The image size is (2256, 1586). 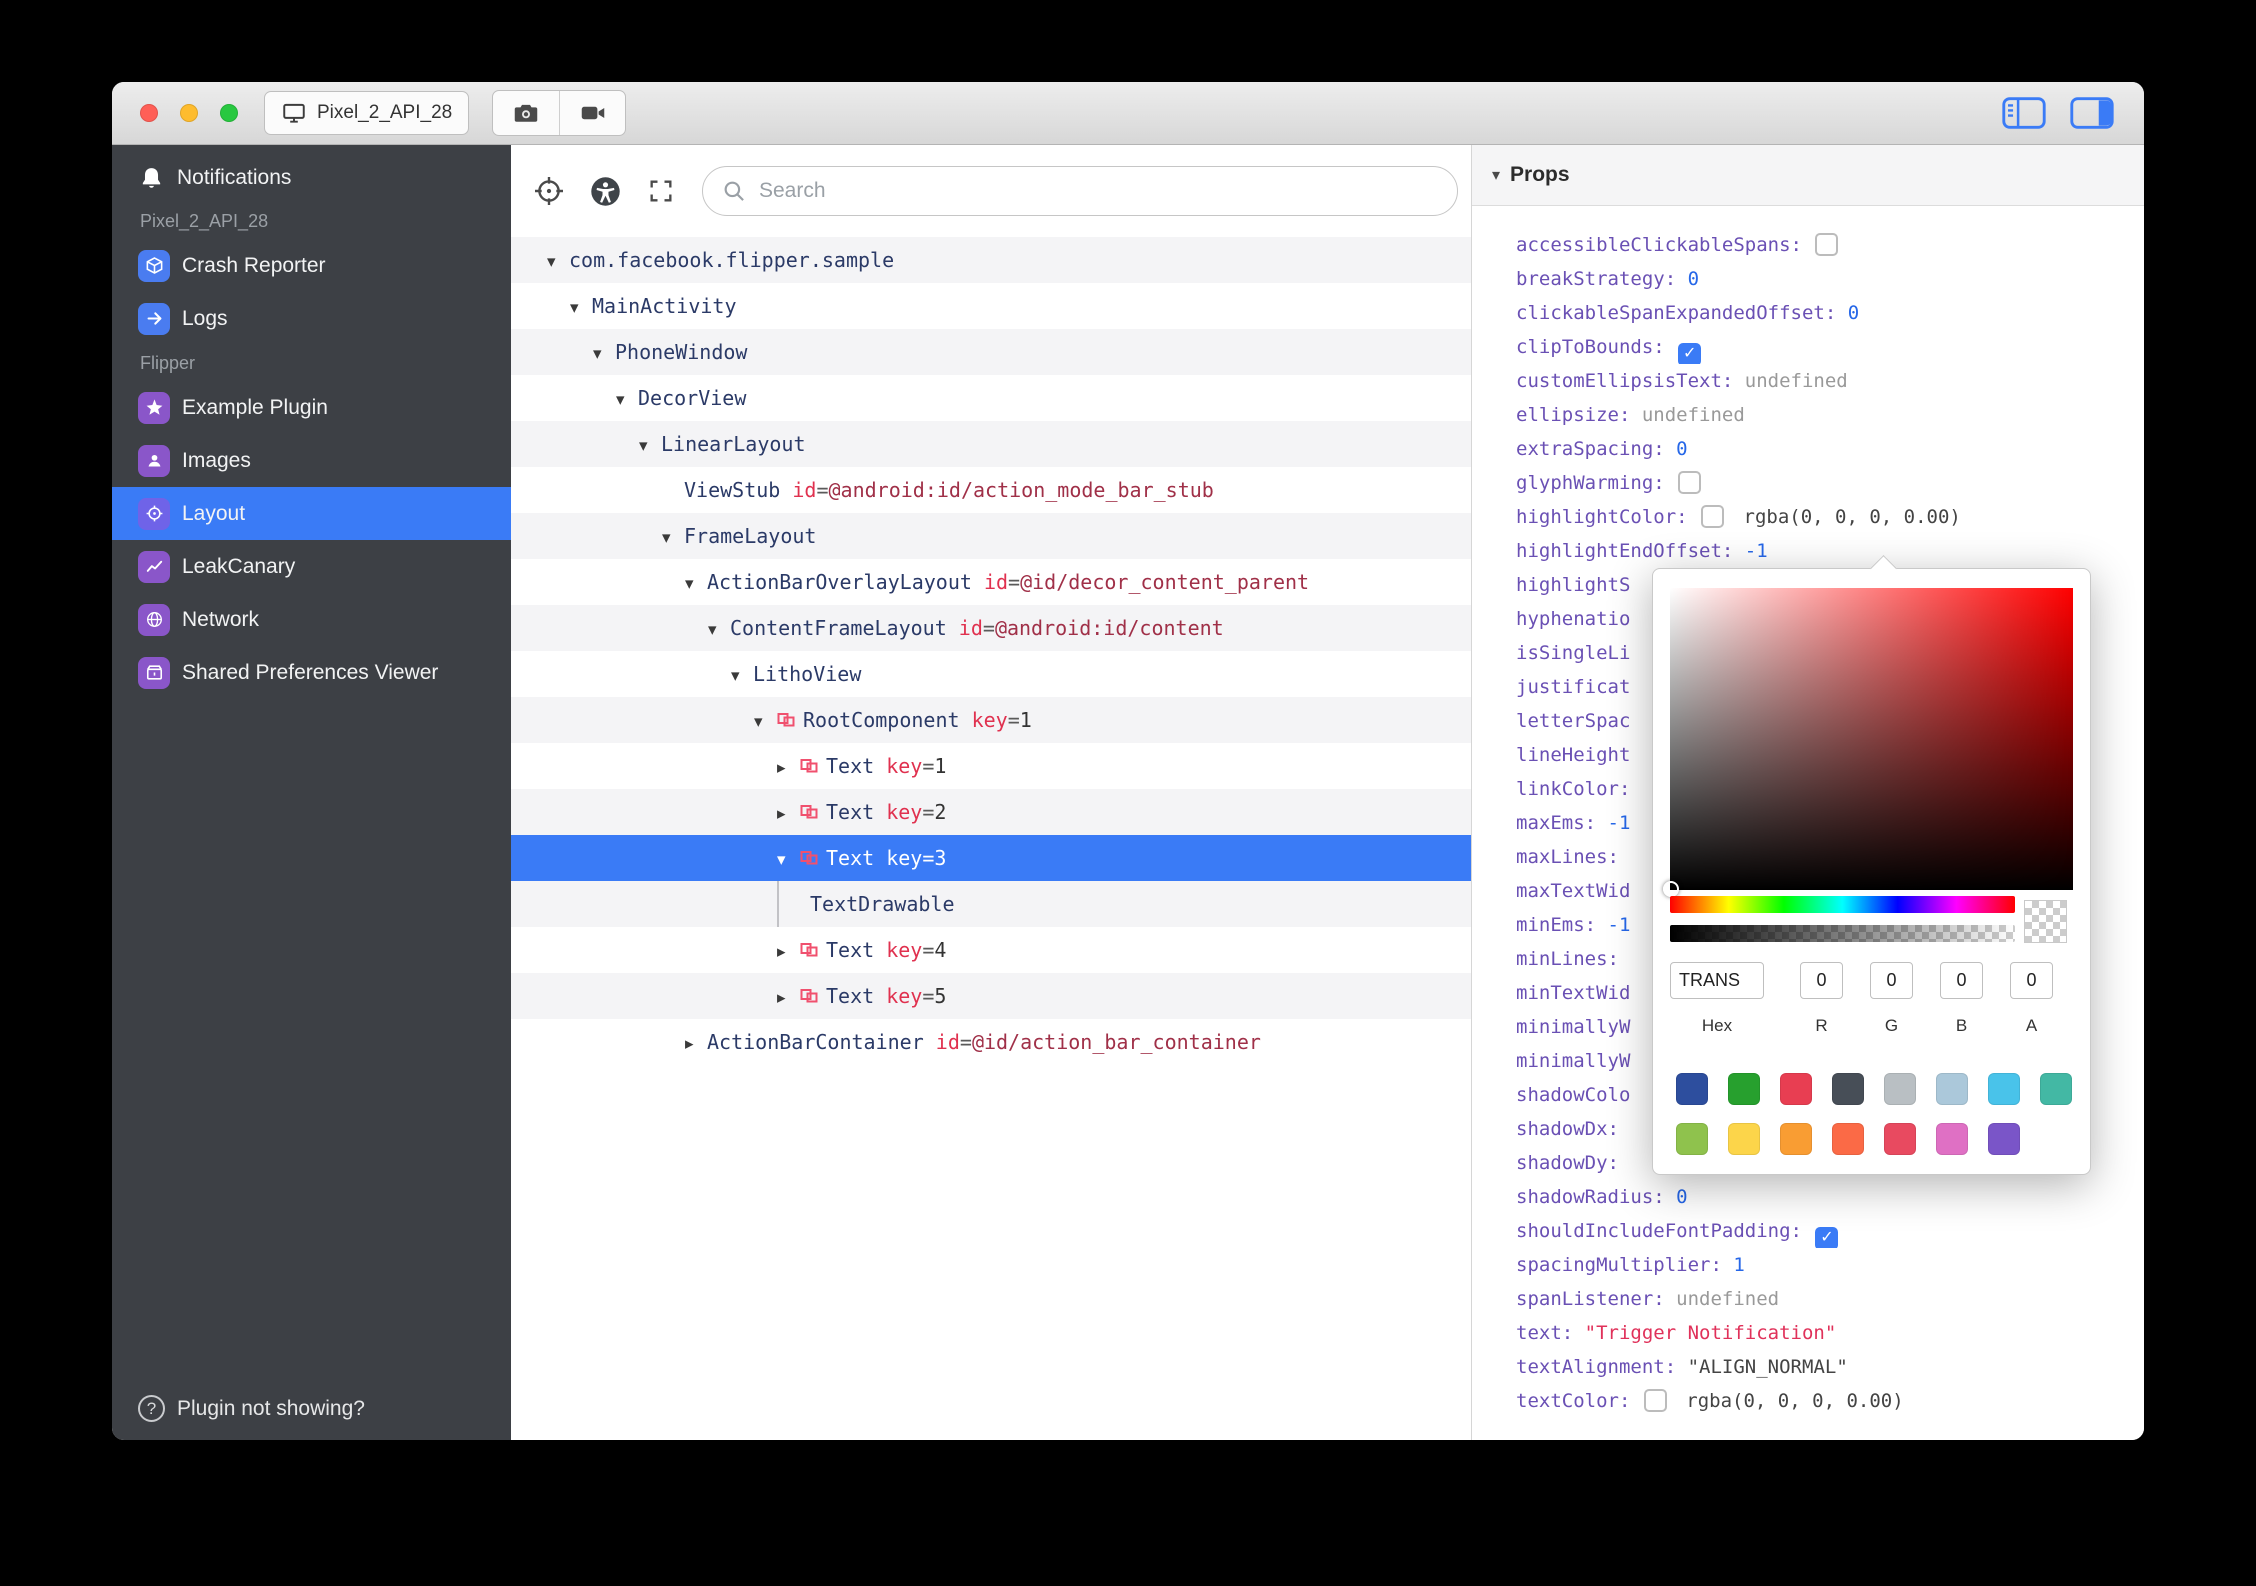 What do you see at coordinates (991, 950) in the screenshot?
I see `tree-node-text-4: ▸ Text key=4` at bounding box center [991, 950].